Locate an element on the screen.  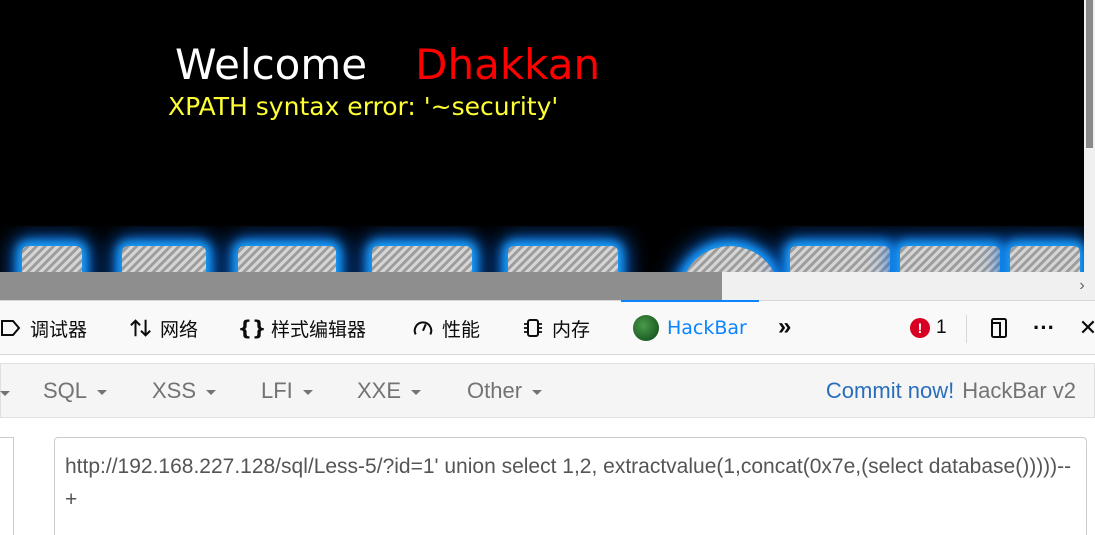
tab-label: 样式编辑器 is located at coordinates (319, 329).